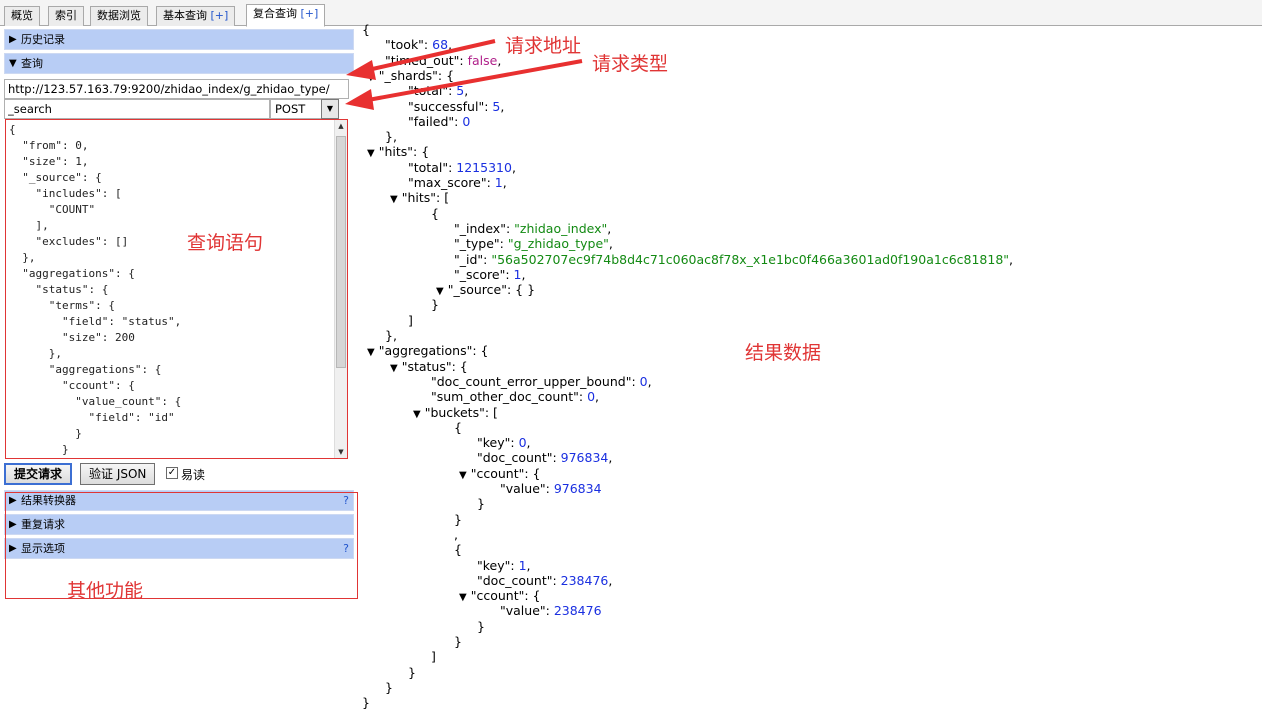  I want to click on scroll-down-icon: ▼, so click(341, 452).